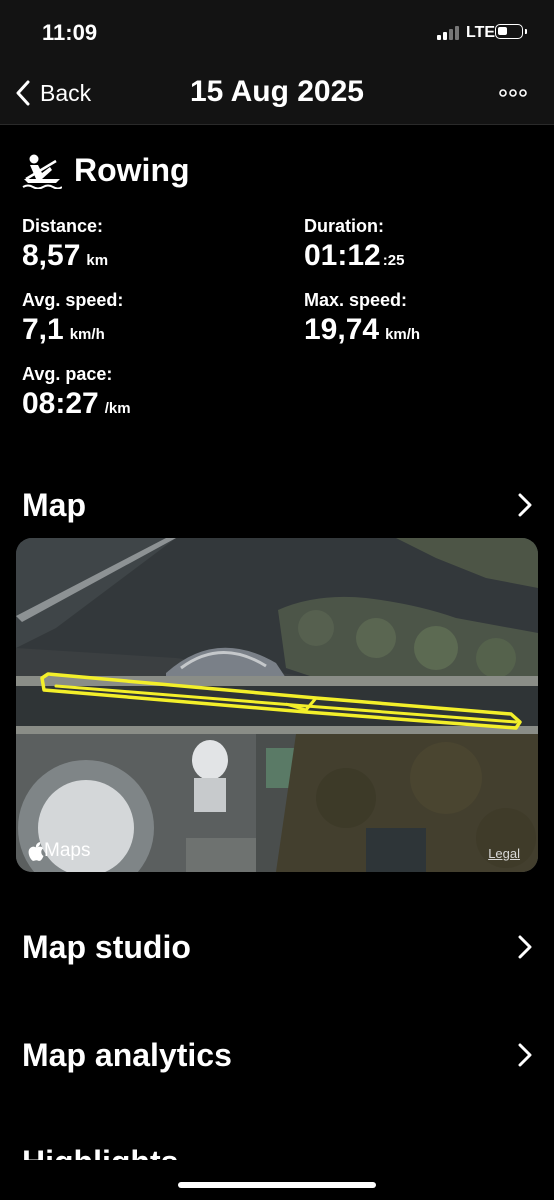 The image size is (554, 1200). I want to click on section-title-map-analytics: Map analytics, so click(127, 1054).